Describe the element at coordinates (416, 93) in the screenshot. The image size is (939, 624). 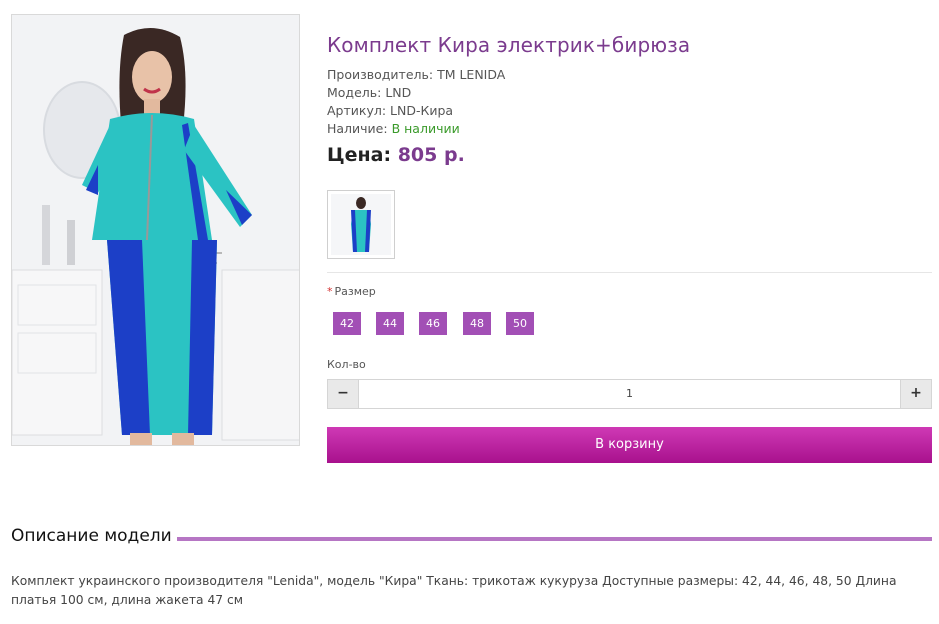
I see `model-row: Модель: LND` at that location.